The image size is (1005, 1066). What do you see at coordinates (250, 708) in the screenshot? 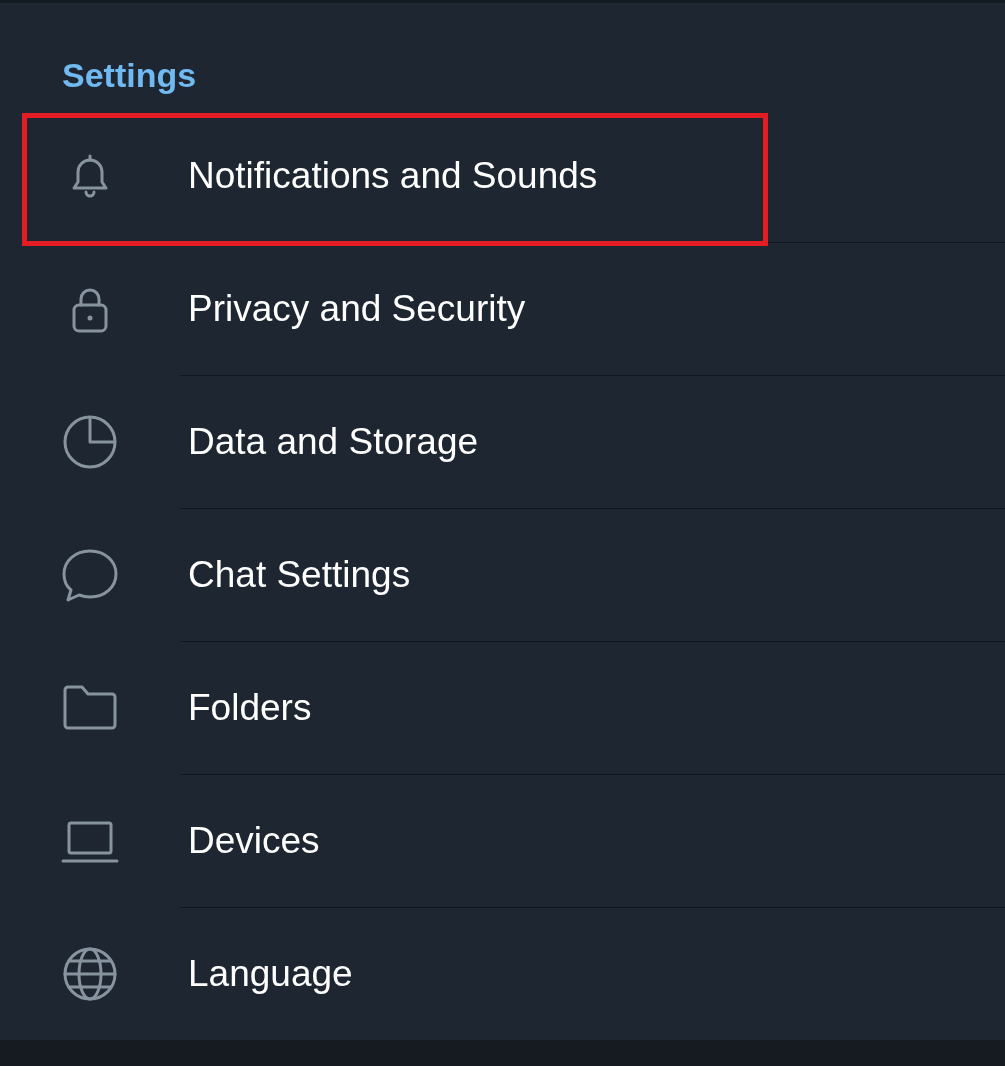
I see `menu-item: Folders` at bounding box center [250, 708].